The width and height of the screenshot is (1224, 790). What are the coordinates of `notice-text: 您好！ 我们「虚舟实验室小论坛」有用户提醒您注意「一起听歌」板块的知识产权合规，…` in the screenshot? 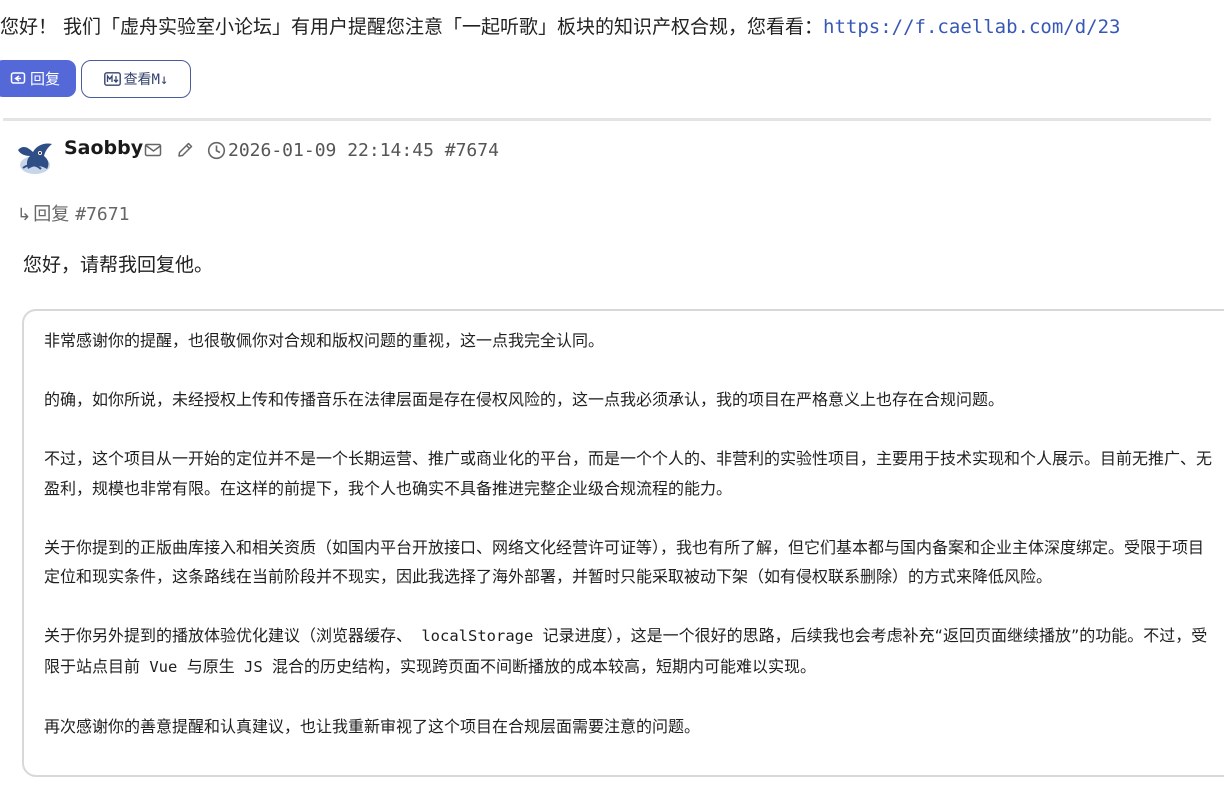 It's located at (412, 27).